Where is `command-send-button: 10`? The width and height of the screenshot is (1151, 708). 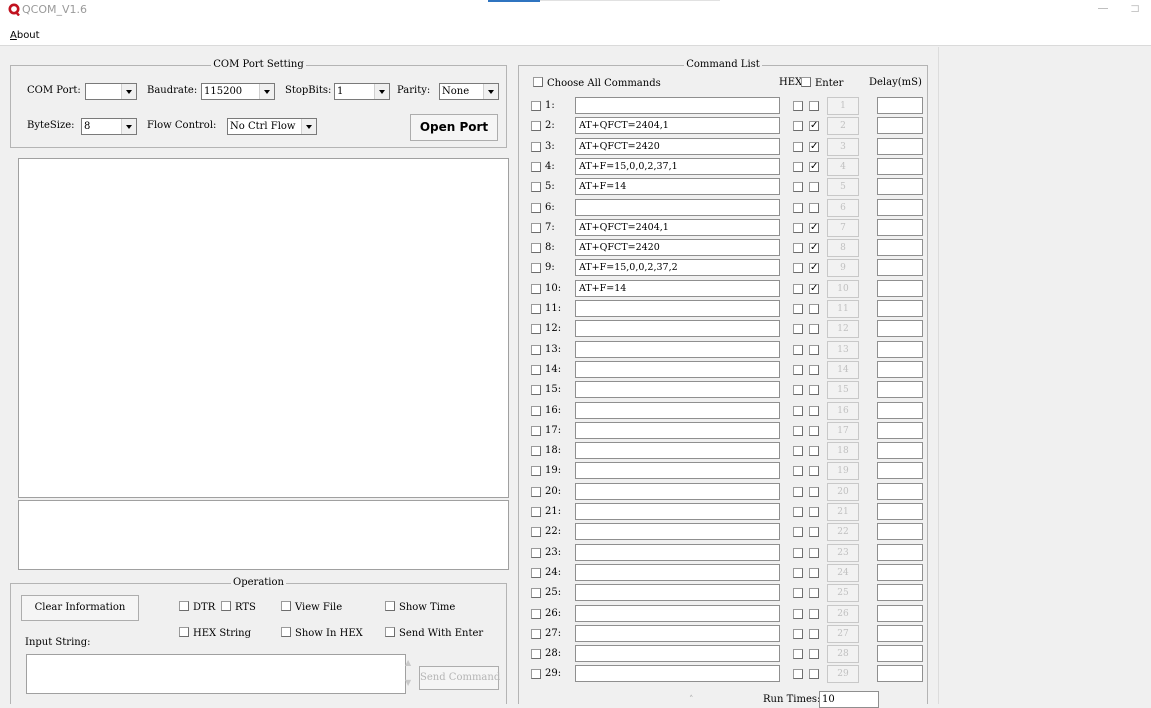 command-send-button: 10 is located at coordinates (843, 288).